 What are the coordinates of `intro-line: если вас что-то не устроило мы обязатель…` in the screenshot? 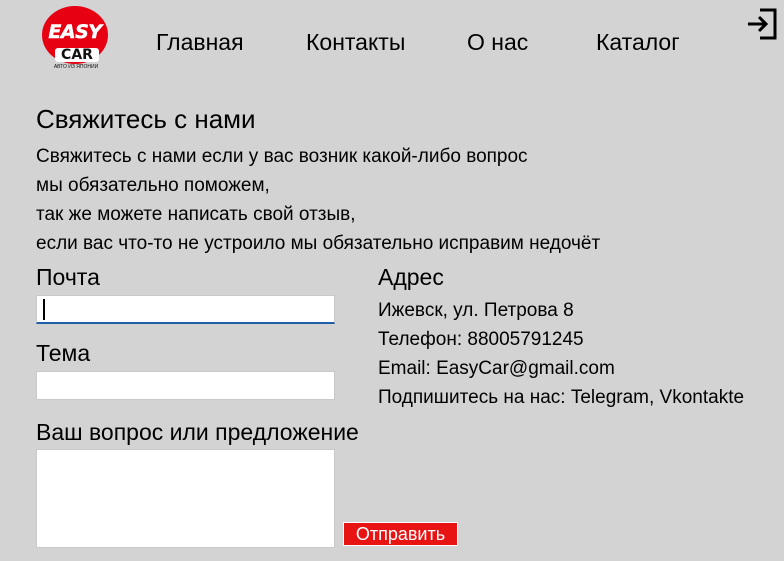 It's located at (318, 243).